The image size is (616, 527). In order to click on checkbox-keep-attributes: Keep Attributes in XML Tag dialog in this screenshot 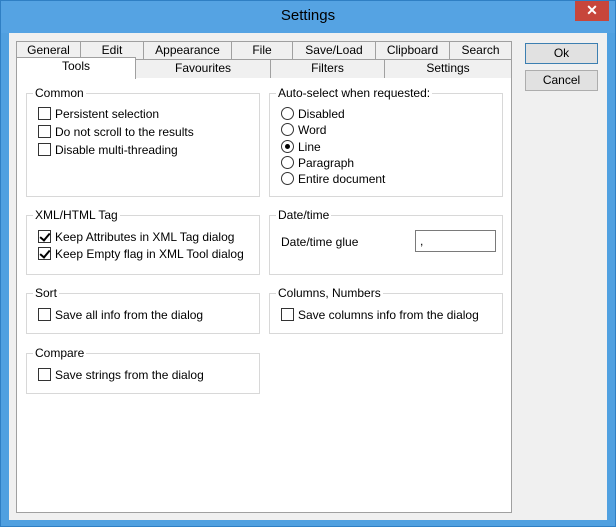, I will do `click(136, 238)`.